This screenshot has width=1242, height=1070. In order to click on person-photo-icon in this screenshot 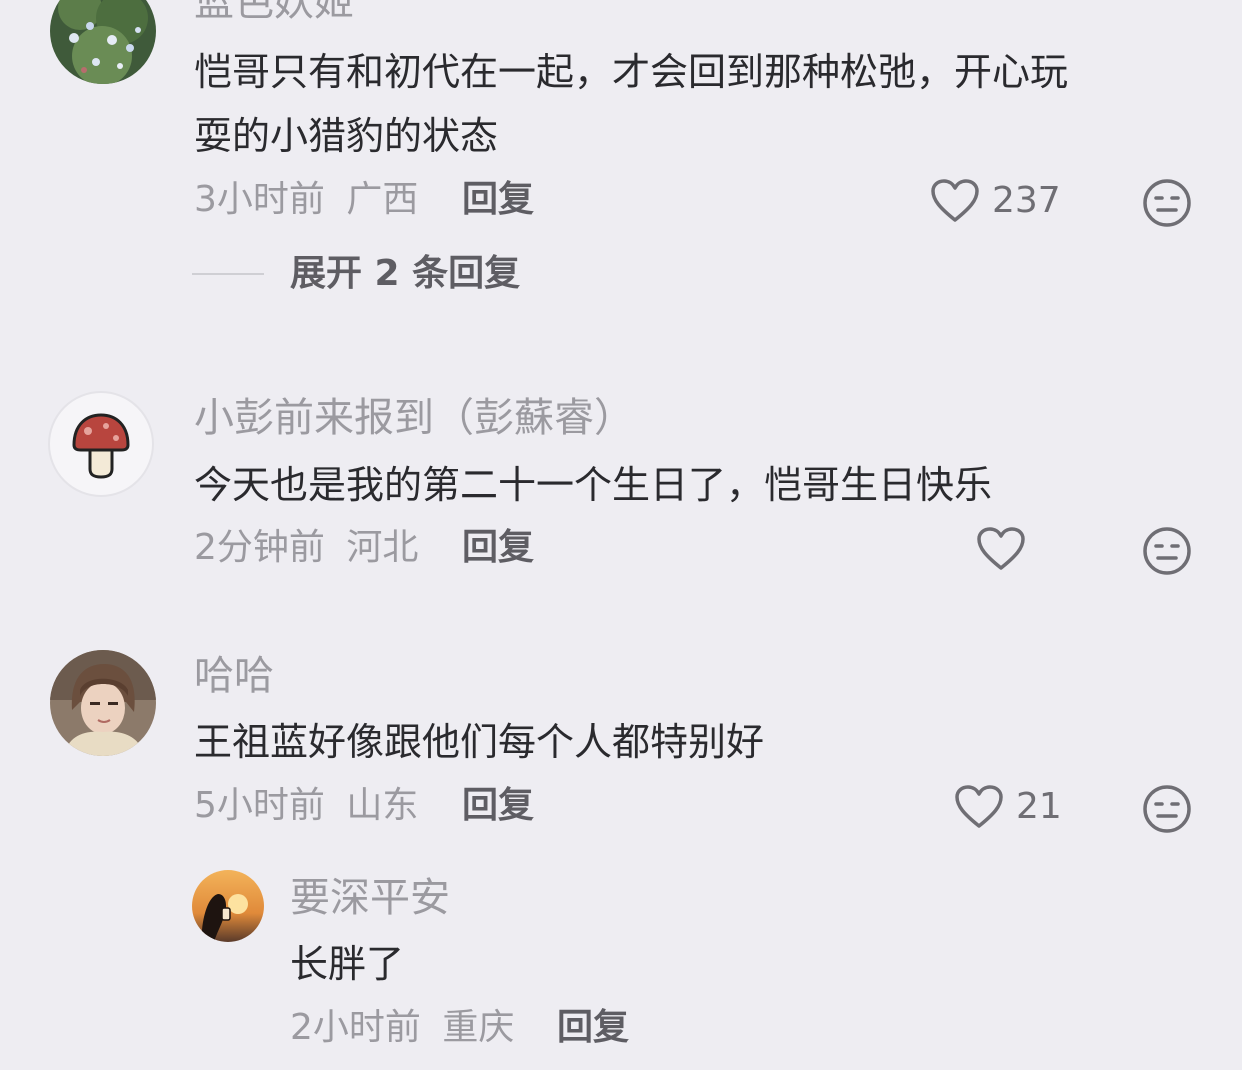, I will do `click(103, 703)`.